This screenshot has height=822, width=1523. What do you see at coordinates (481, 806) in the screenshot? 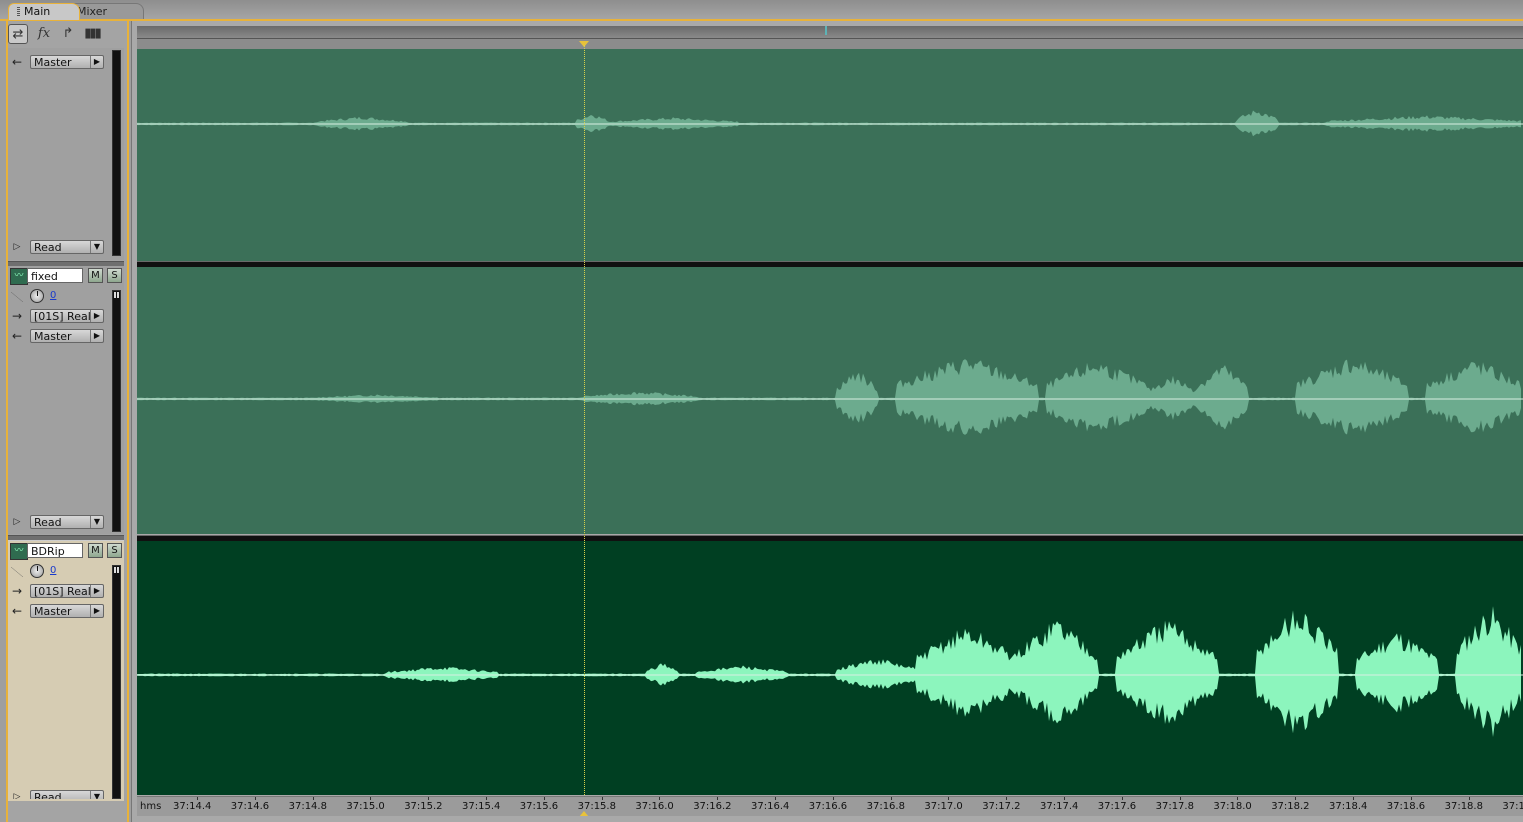
I see `time-label: 37:15.4` at bounding box center [481, 806].